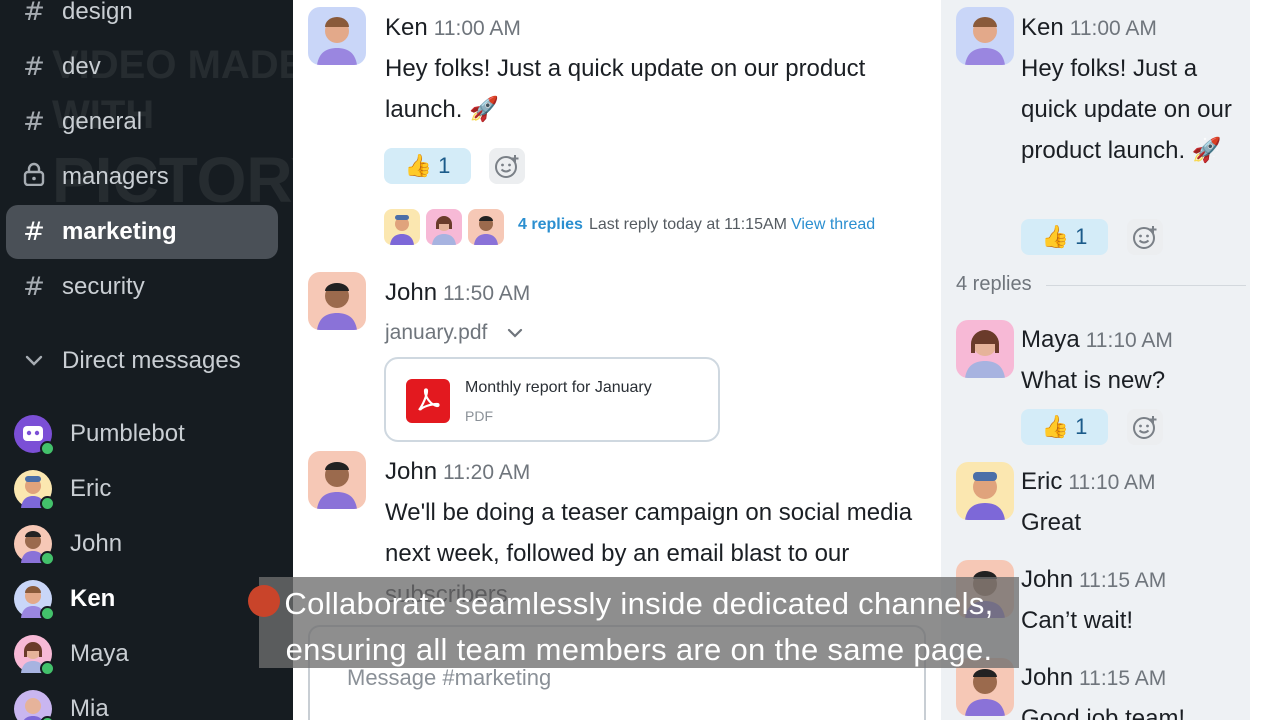 The height and width of the screenshot is (720, 1280). Describe the element at coordinates (61, 702) in the screenshot. I see `dm-mia: Mia` at that location.